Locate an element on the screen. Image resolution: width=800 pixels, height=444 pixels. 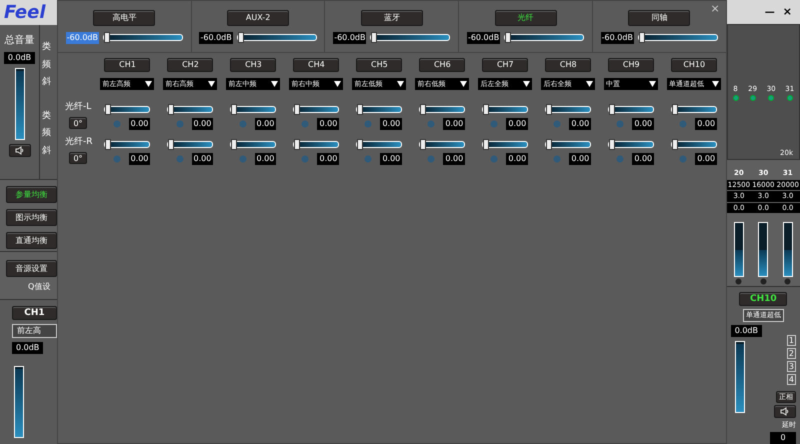
mode-tab: 图示均衡 is located at coordinates (31, 217).